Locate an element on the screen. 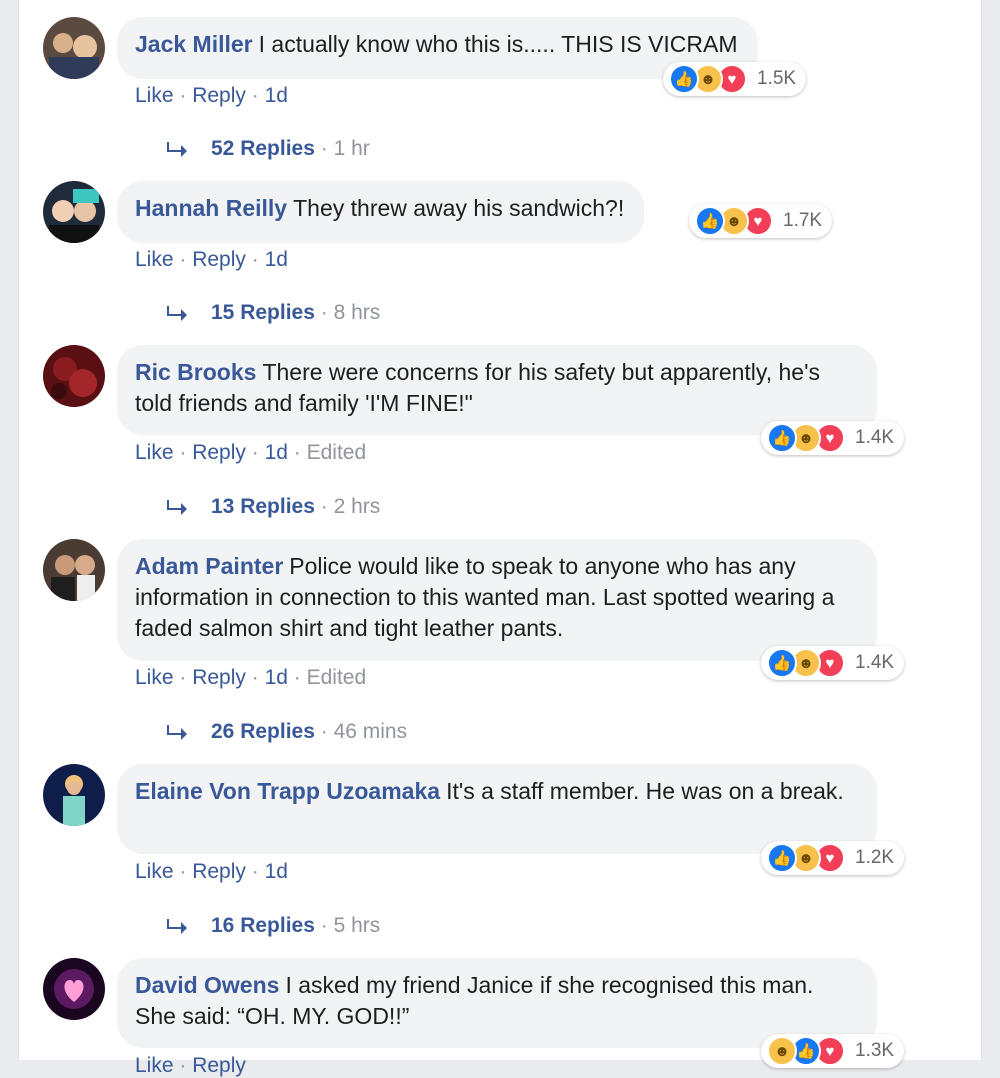 Image resolution: width=1000 pixels, height=1078 pixels. replies-age: 8 hrs is located at coordinates (357, 312).